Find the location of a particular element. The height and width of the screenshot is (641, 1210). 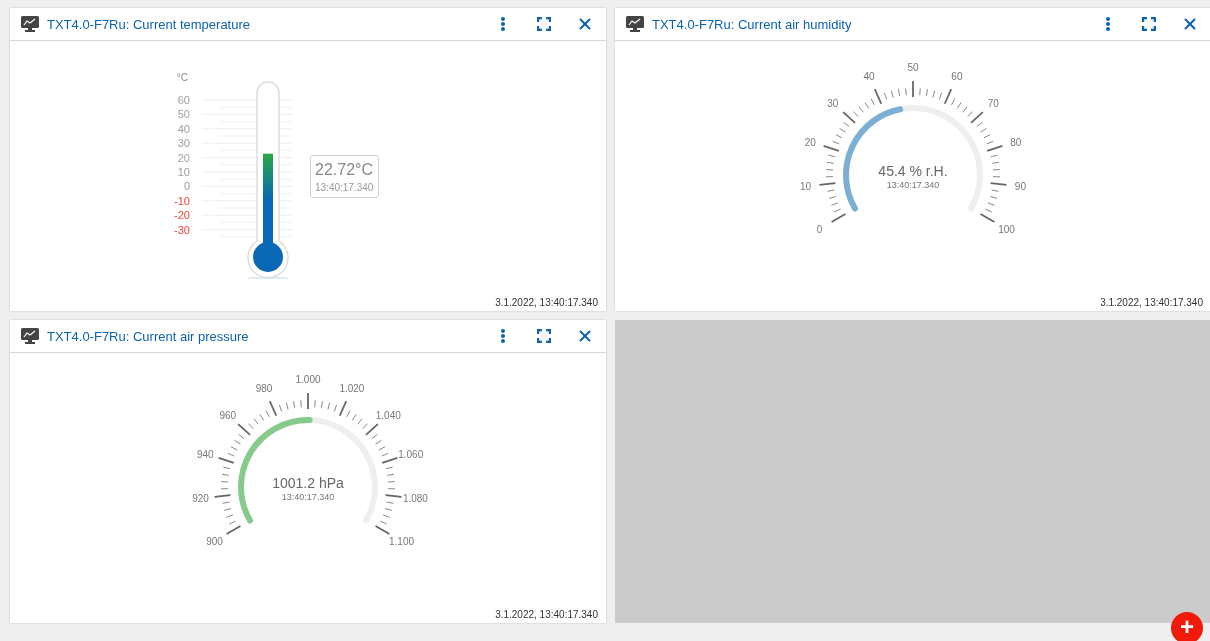

scale-label: 1.100 is located at coordinates (402, 541).